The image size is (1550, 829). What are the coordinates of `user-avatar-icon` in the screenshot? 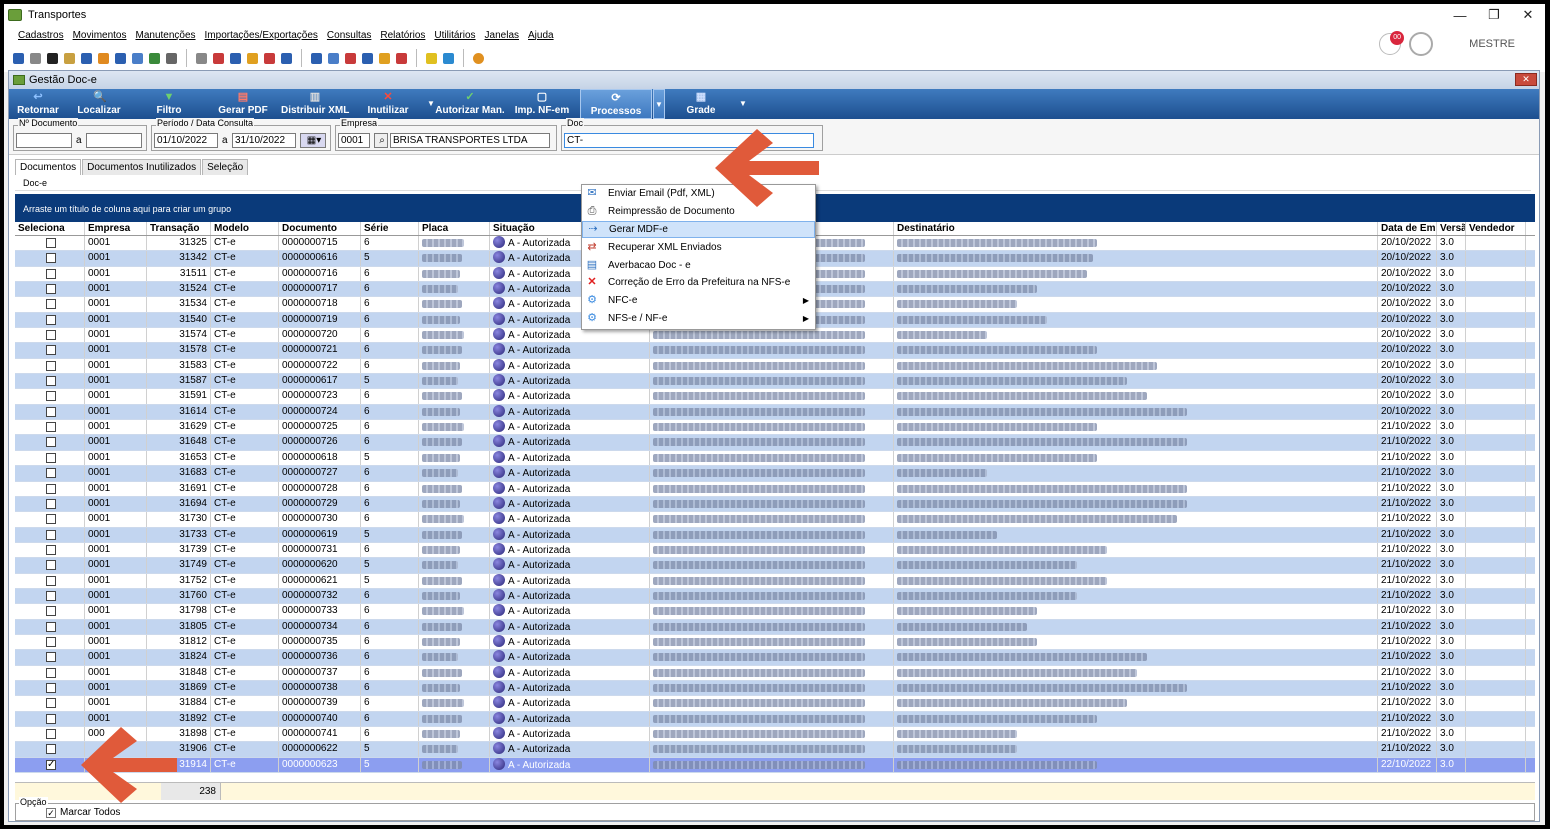 It's located at (1421, 44).